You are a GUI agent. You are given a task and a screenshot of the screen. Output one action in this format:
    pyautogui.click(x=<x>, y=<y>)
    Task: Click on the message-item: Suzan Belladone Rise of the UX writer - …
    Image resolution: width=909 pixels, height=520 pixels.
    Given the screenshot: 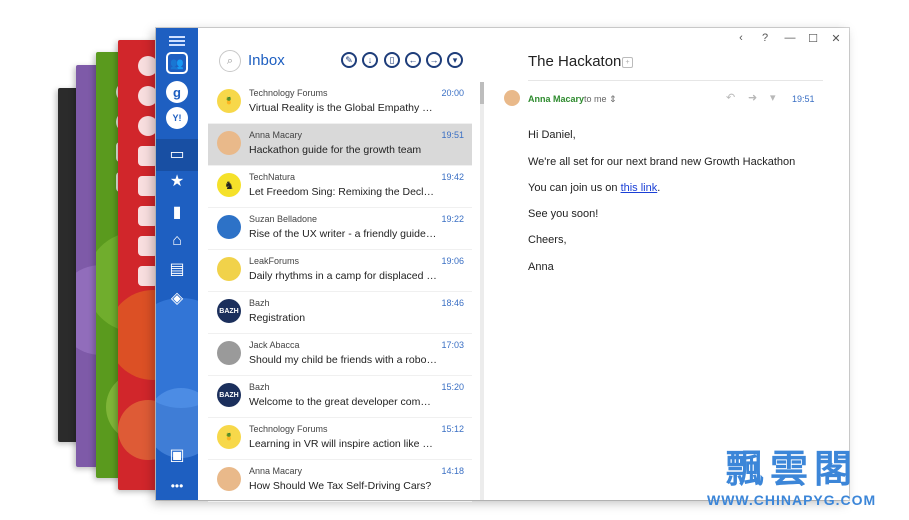 What is the action you would take?
    pyautogui.click(x=340, y=229)
    